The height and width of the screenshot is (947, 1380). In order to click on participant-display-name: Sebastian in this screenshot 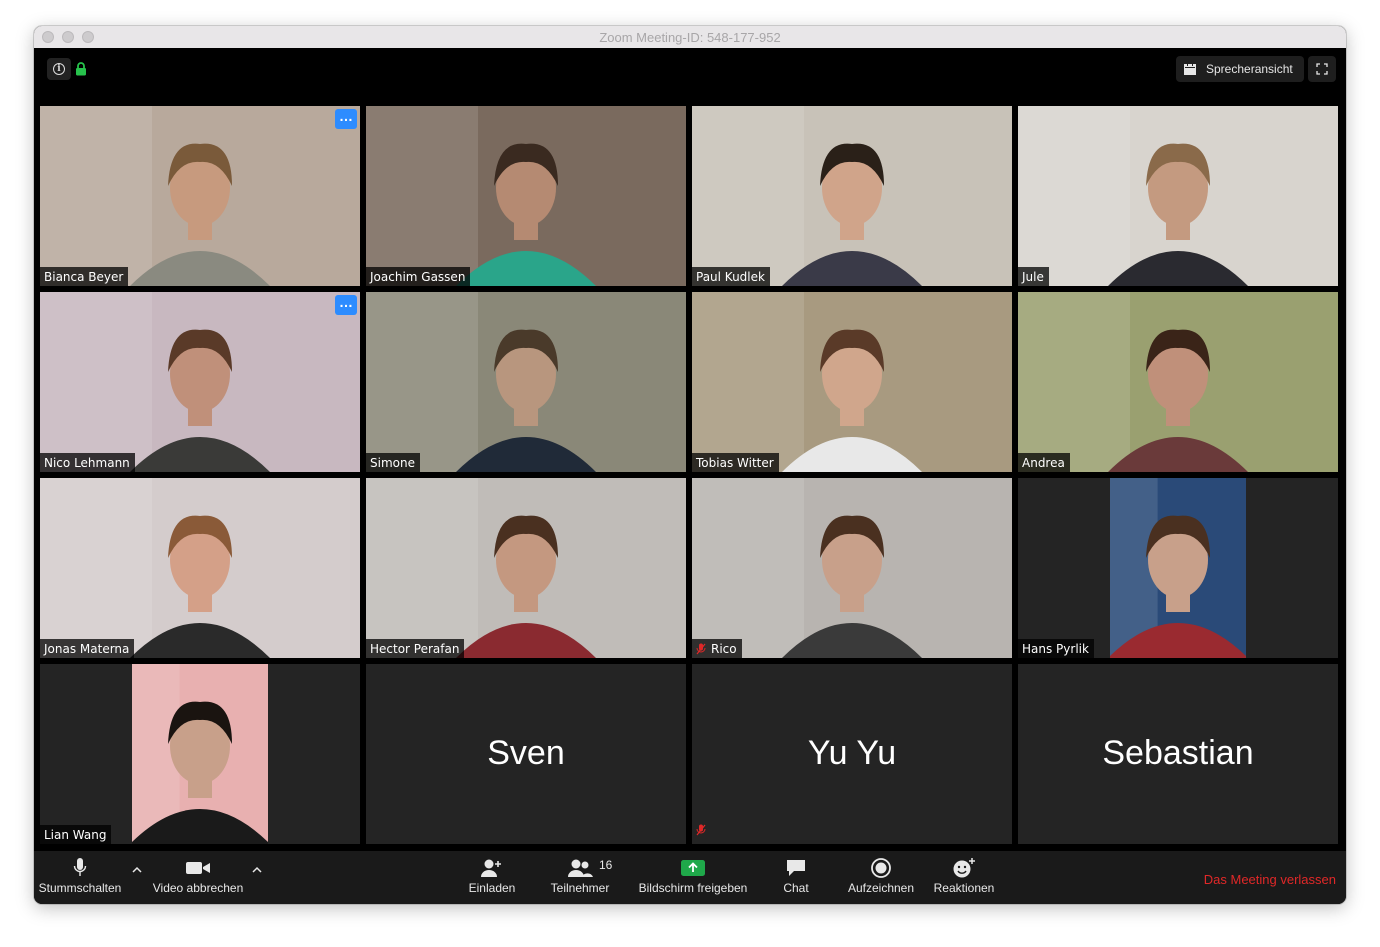, I will do `click(1178, 753)`.